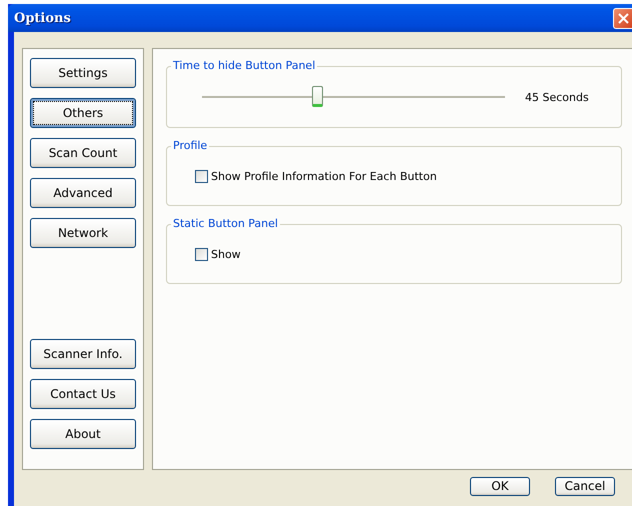 This screenshot has height=506, width=632. I want to click on group-title: Profile, so click(190, 145).